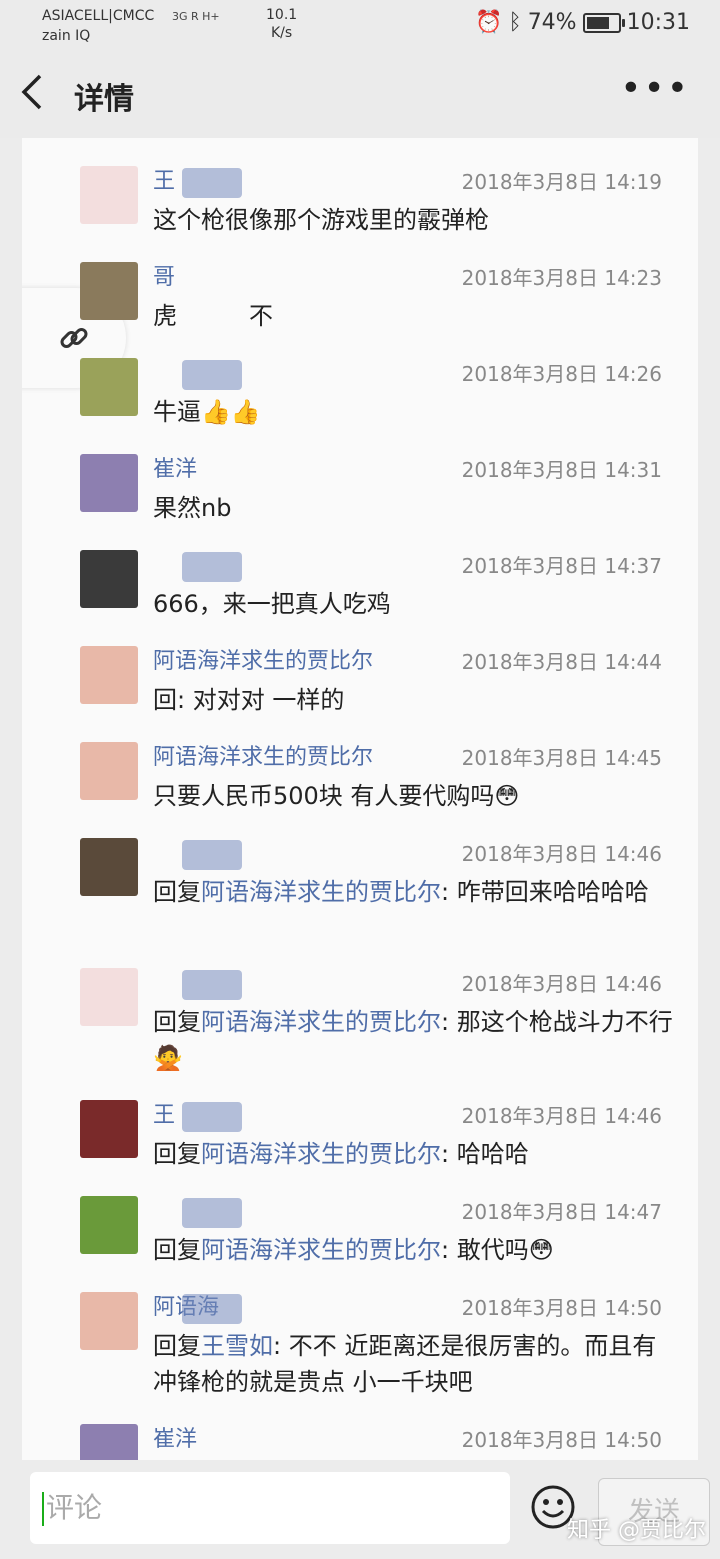  What do you see at coordinates (561, 470) in the screenshot?
I see `comment-time: 2018年3月8日 14:31` at bounding box center [561, 470].